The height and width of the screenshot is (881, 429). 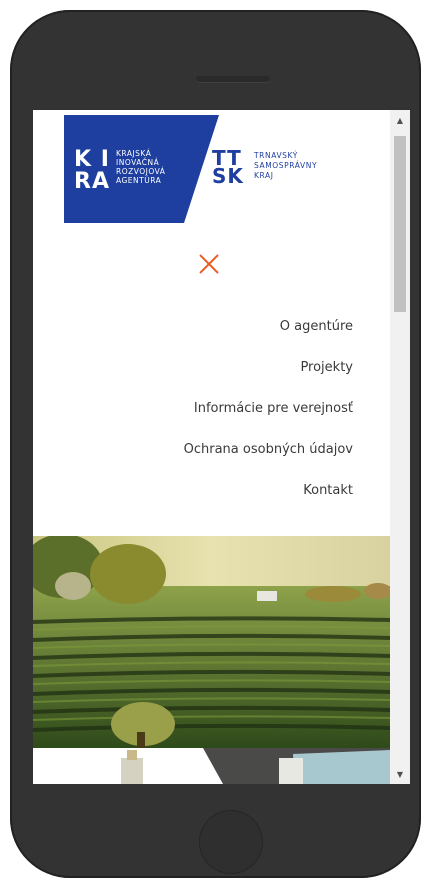 I want to click on ttsk-name-line: KRAJ, so click(x=264, y=175).